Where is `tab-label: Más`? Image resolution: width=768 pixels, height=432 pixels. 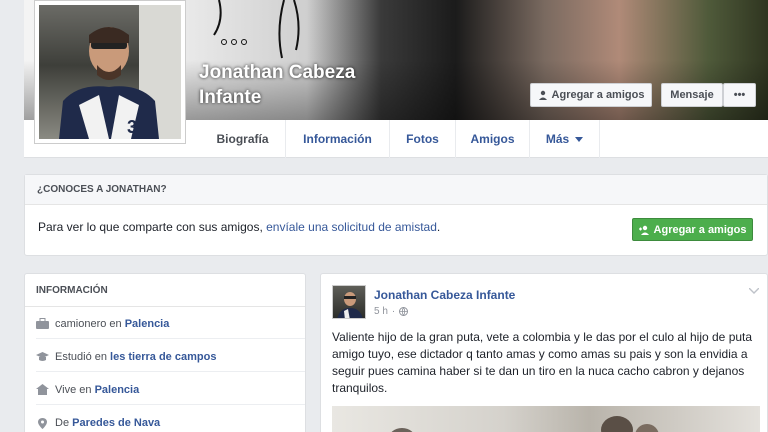
tab-label: Más is located at coordinates (557, 139).